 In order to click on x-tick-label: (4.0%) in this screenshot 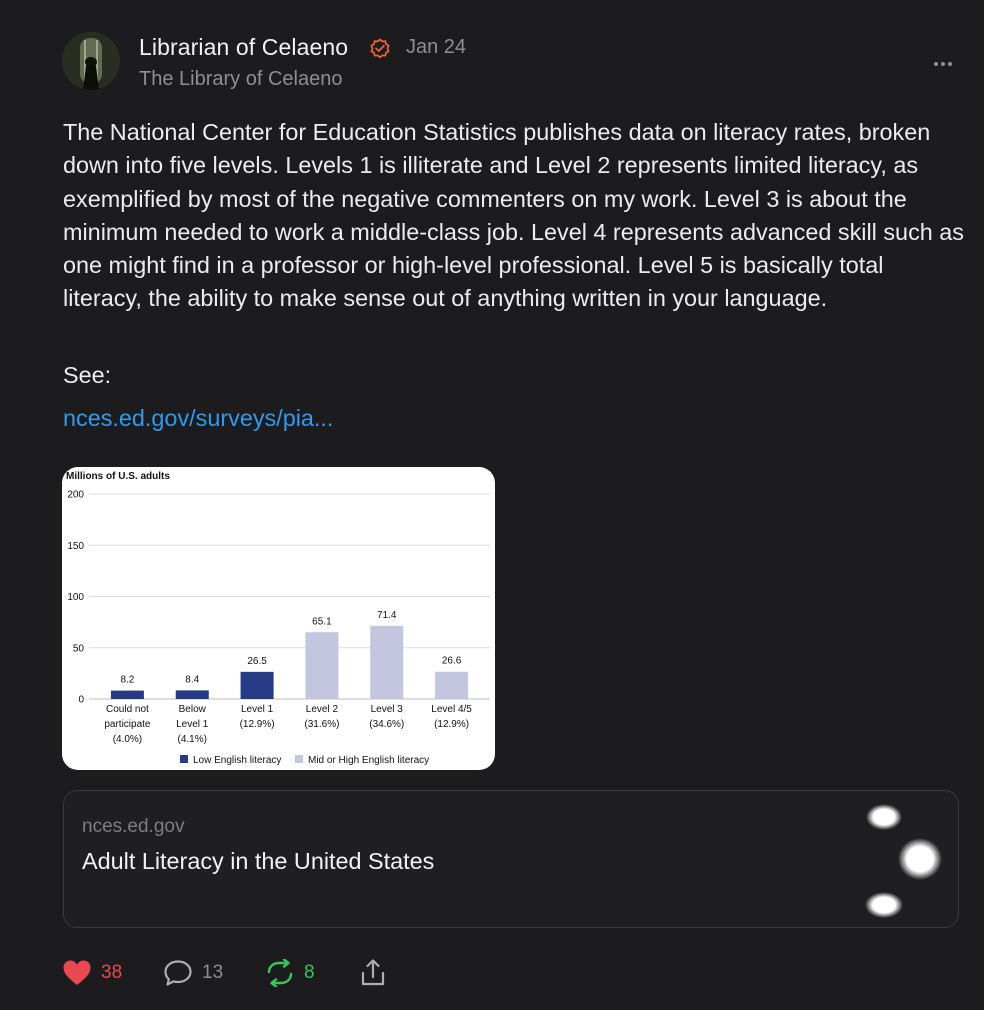, I will do `click(127, 739)`.